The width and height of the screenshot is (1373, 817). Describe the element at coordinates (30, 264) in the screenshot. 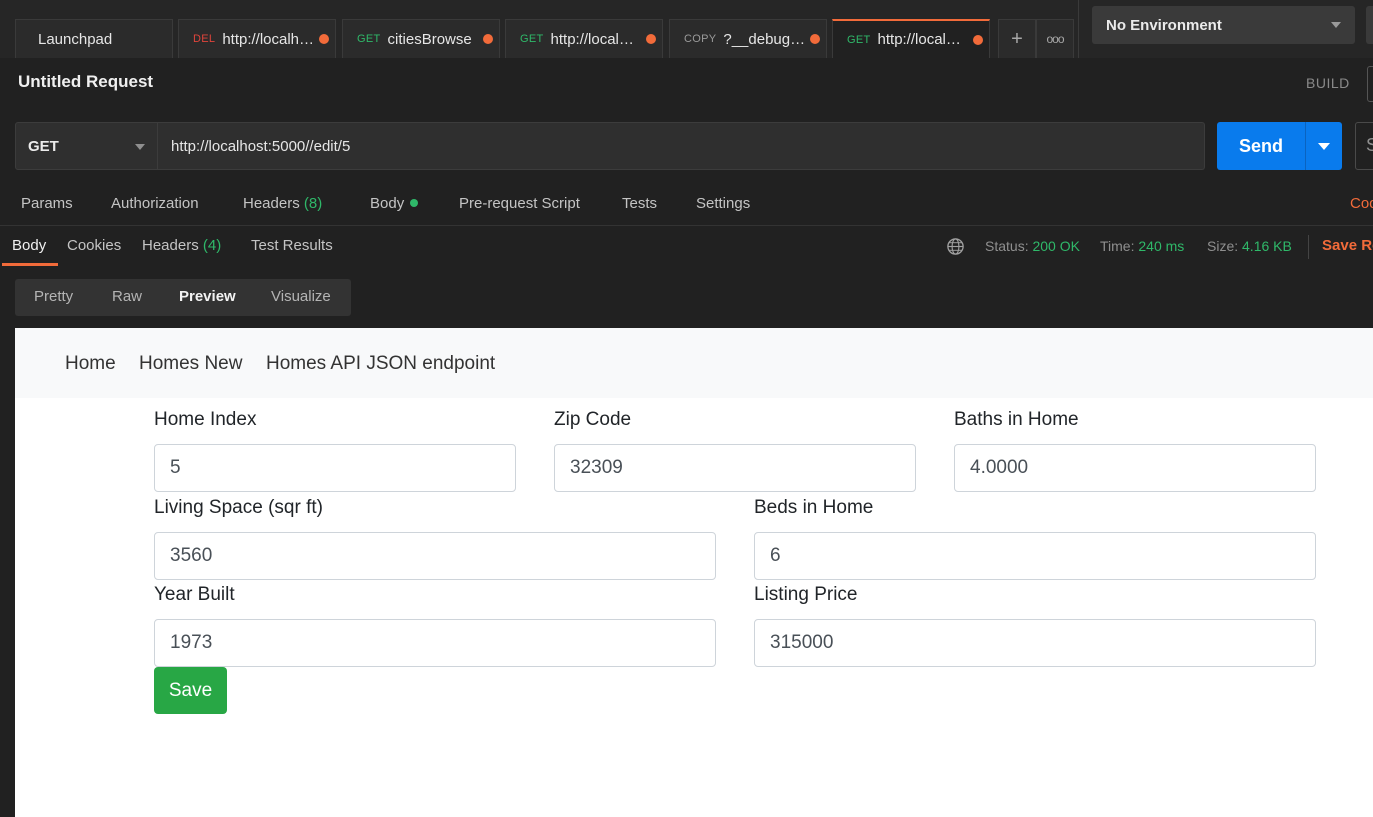

I see `active-tab-indicator` at that location.